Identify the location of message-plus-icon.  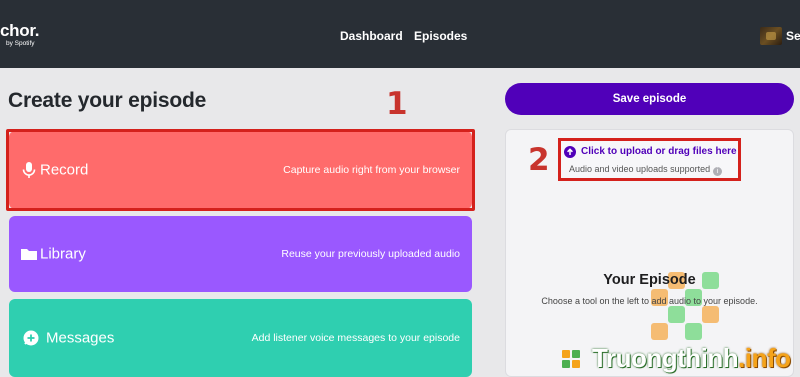
(31, 338).